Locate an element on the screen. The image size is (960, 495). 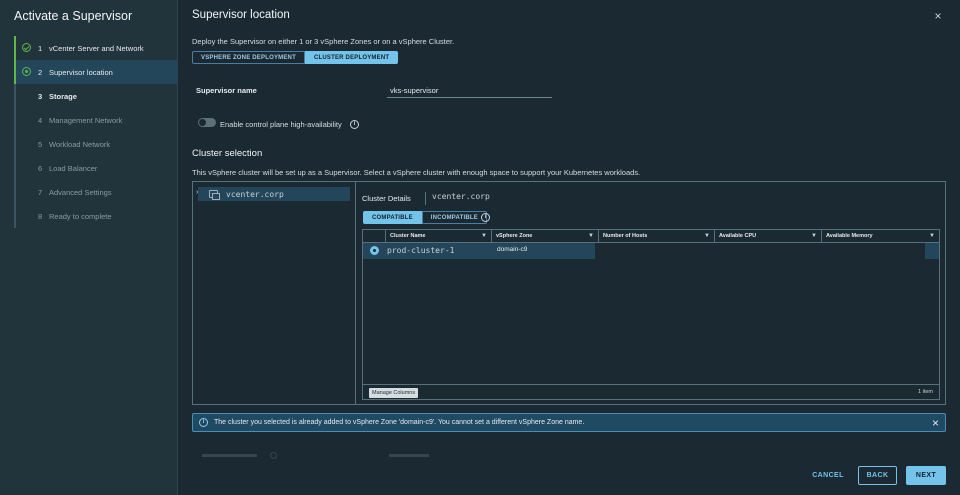
column-header-available-cpu: Available CPU ▼ is located at coordinates (767, 236).